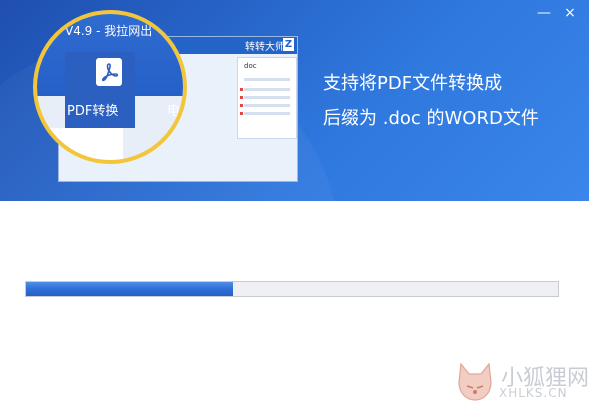 This screenshot has height=410, width=589. What do you see at coordinates (109, 72) in the screenshot?
I see `acrobat-pdf-icon` at bounding box center [109, 72].